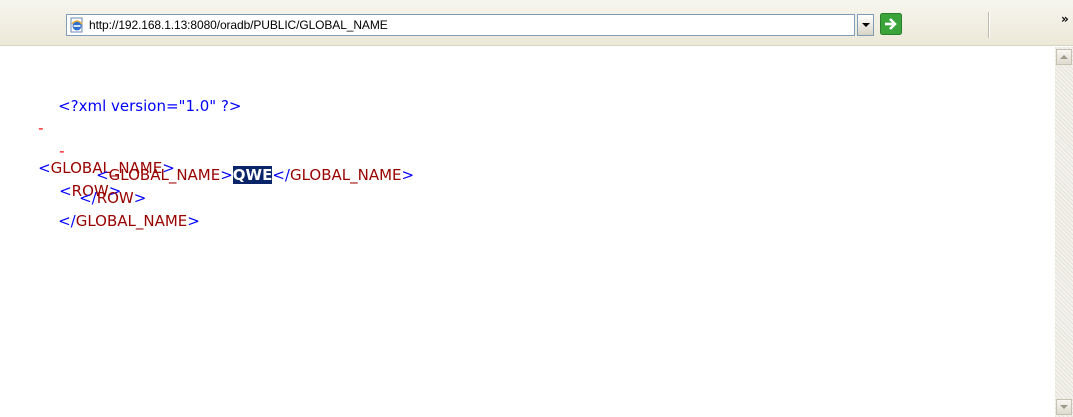 This screenshot has height=417, width=1073. I want to click on scroll-down-arrow-icon, so click(1064, 407).